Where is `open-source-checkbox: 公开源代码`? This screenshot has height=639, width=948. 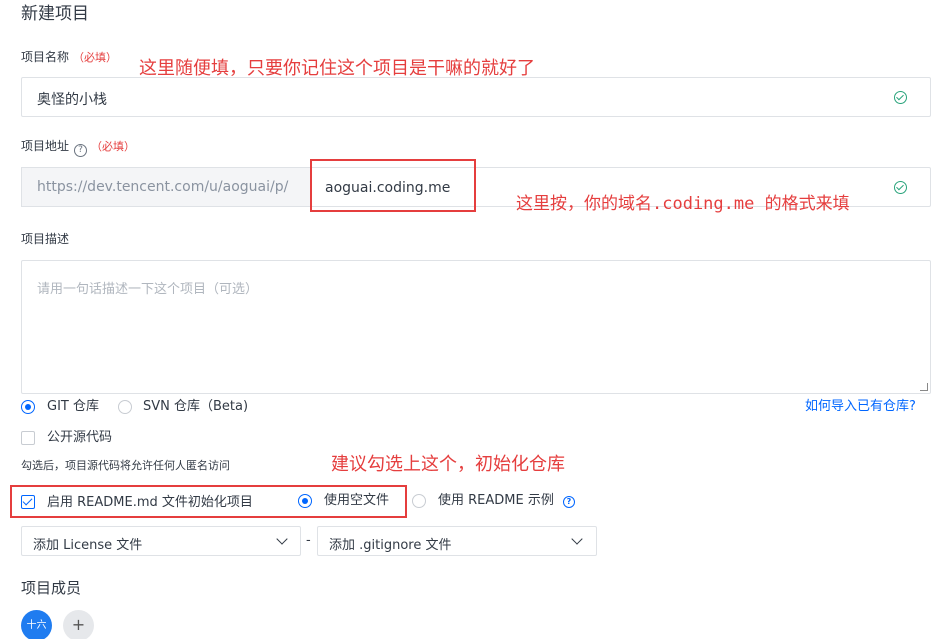 open-source-checkbox: 公开源代码 is located at coordinates (81, 438).